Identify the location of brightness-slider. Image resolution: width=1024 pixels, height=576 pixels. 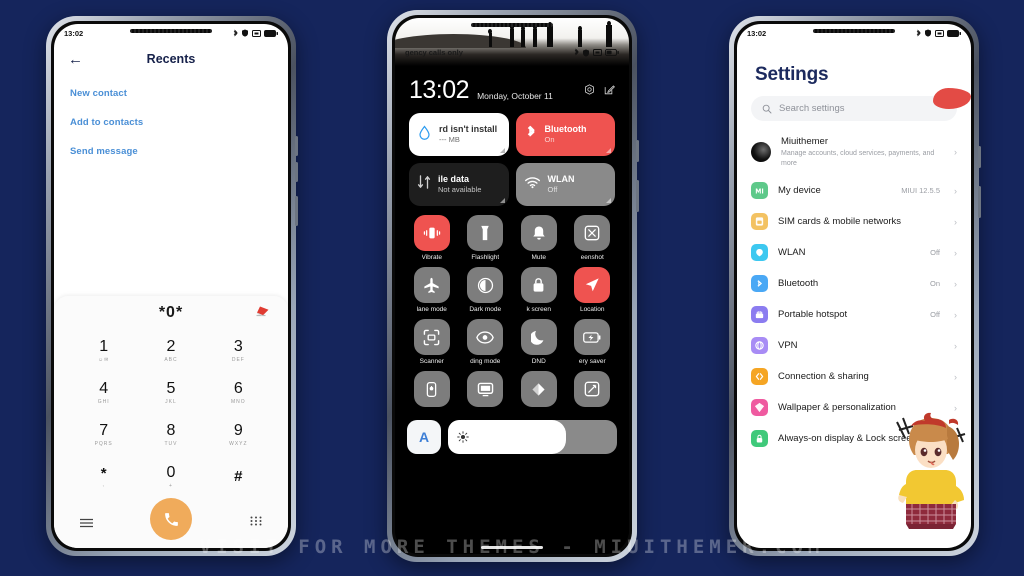
(532, 437).